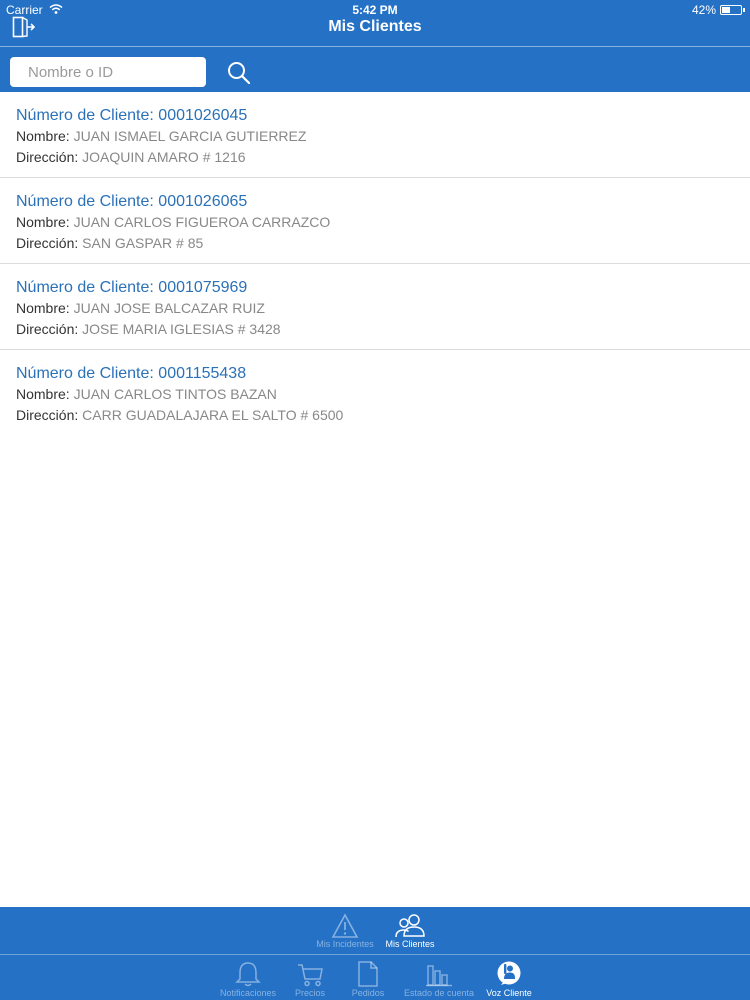 This screenshot has height=1000, width=750. Describe the element at coordinates (169, 308) in the screenshot. I see `client-name: JUAN JOSE BALCAZAR RUIZ` at that location.